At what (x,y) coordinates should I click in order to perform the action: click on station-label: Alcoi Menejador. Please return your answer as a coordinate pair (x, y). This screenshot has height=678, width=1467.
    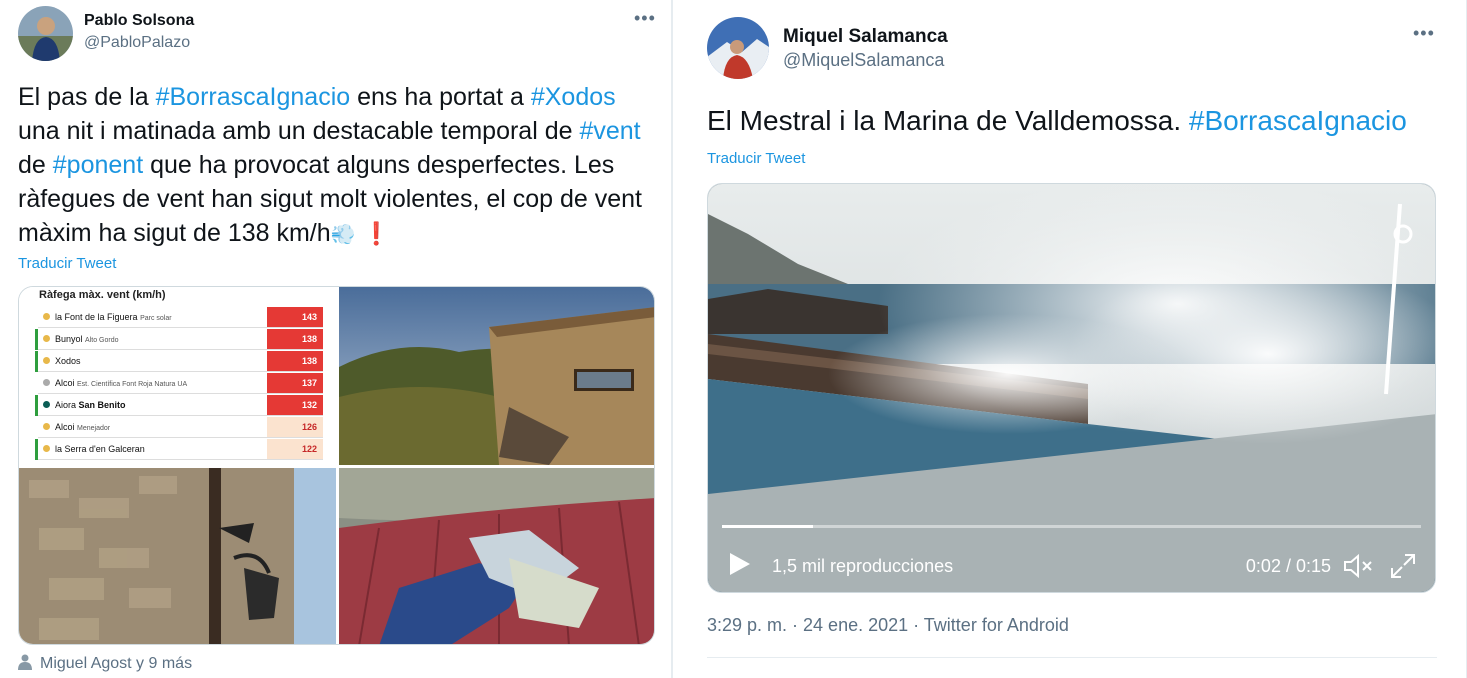
    Looking at the image, I should click on (82, 427).